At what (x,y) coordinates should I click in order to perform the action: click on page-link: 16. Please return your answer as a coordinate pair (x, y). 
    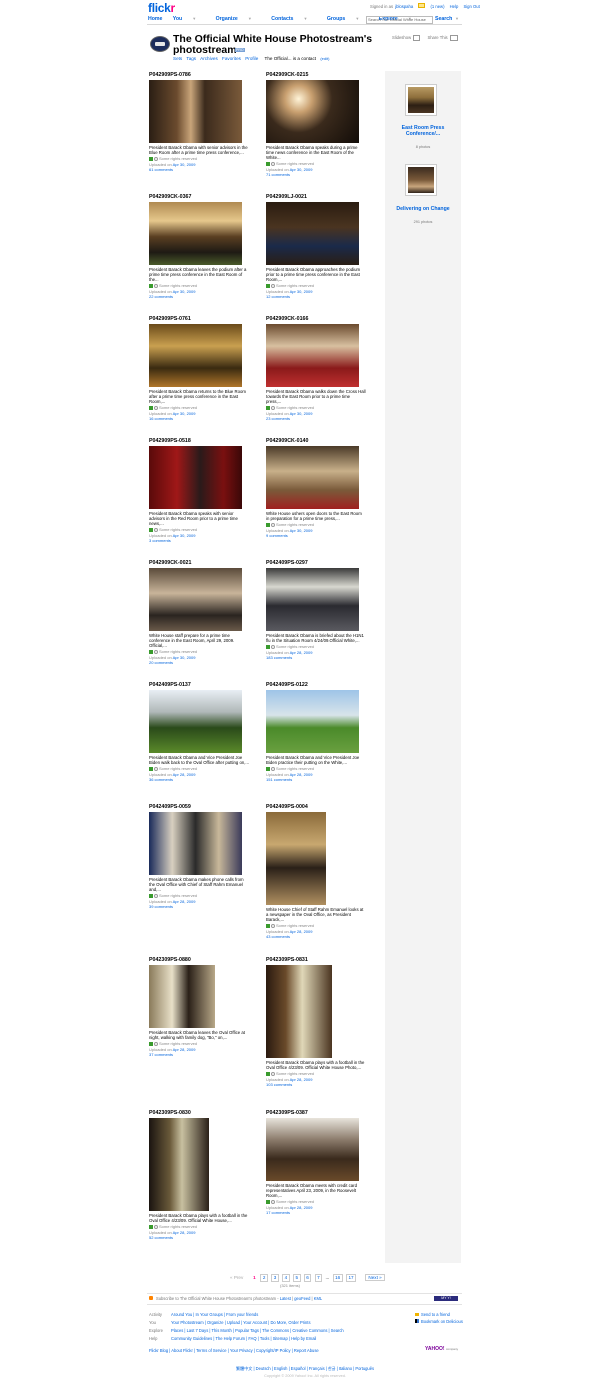
    Looking at the image, I should click on (337, 1278).